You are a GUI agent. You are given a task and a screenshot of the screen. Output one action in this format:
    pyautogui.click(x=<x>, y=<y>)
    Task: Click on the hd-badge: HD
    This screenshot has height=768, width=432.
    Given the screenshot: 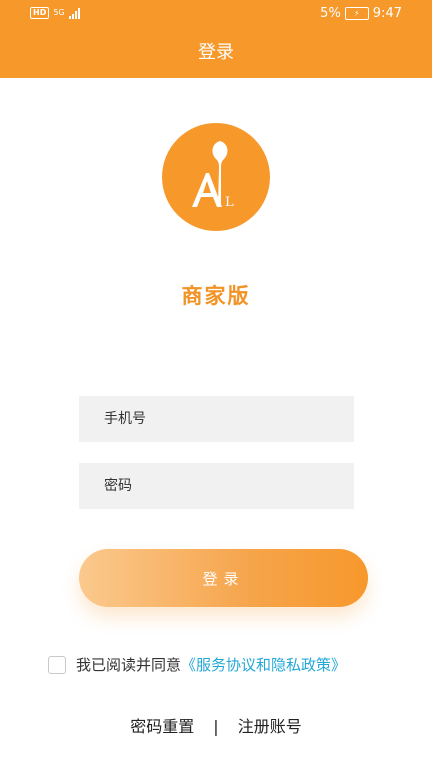 What is the action you would take?
    pyautogui.click(x=40, y=13)
    